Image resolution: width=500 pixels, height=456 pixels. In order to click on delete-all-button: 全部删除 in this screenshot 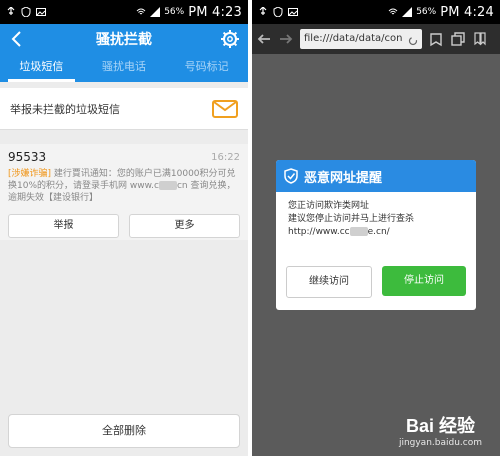, I will do `click(124, 431)`.